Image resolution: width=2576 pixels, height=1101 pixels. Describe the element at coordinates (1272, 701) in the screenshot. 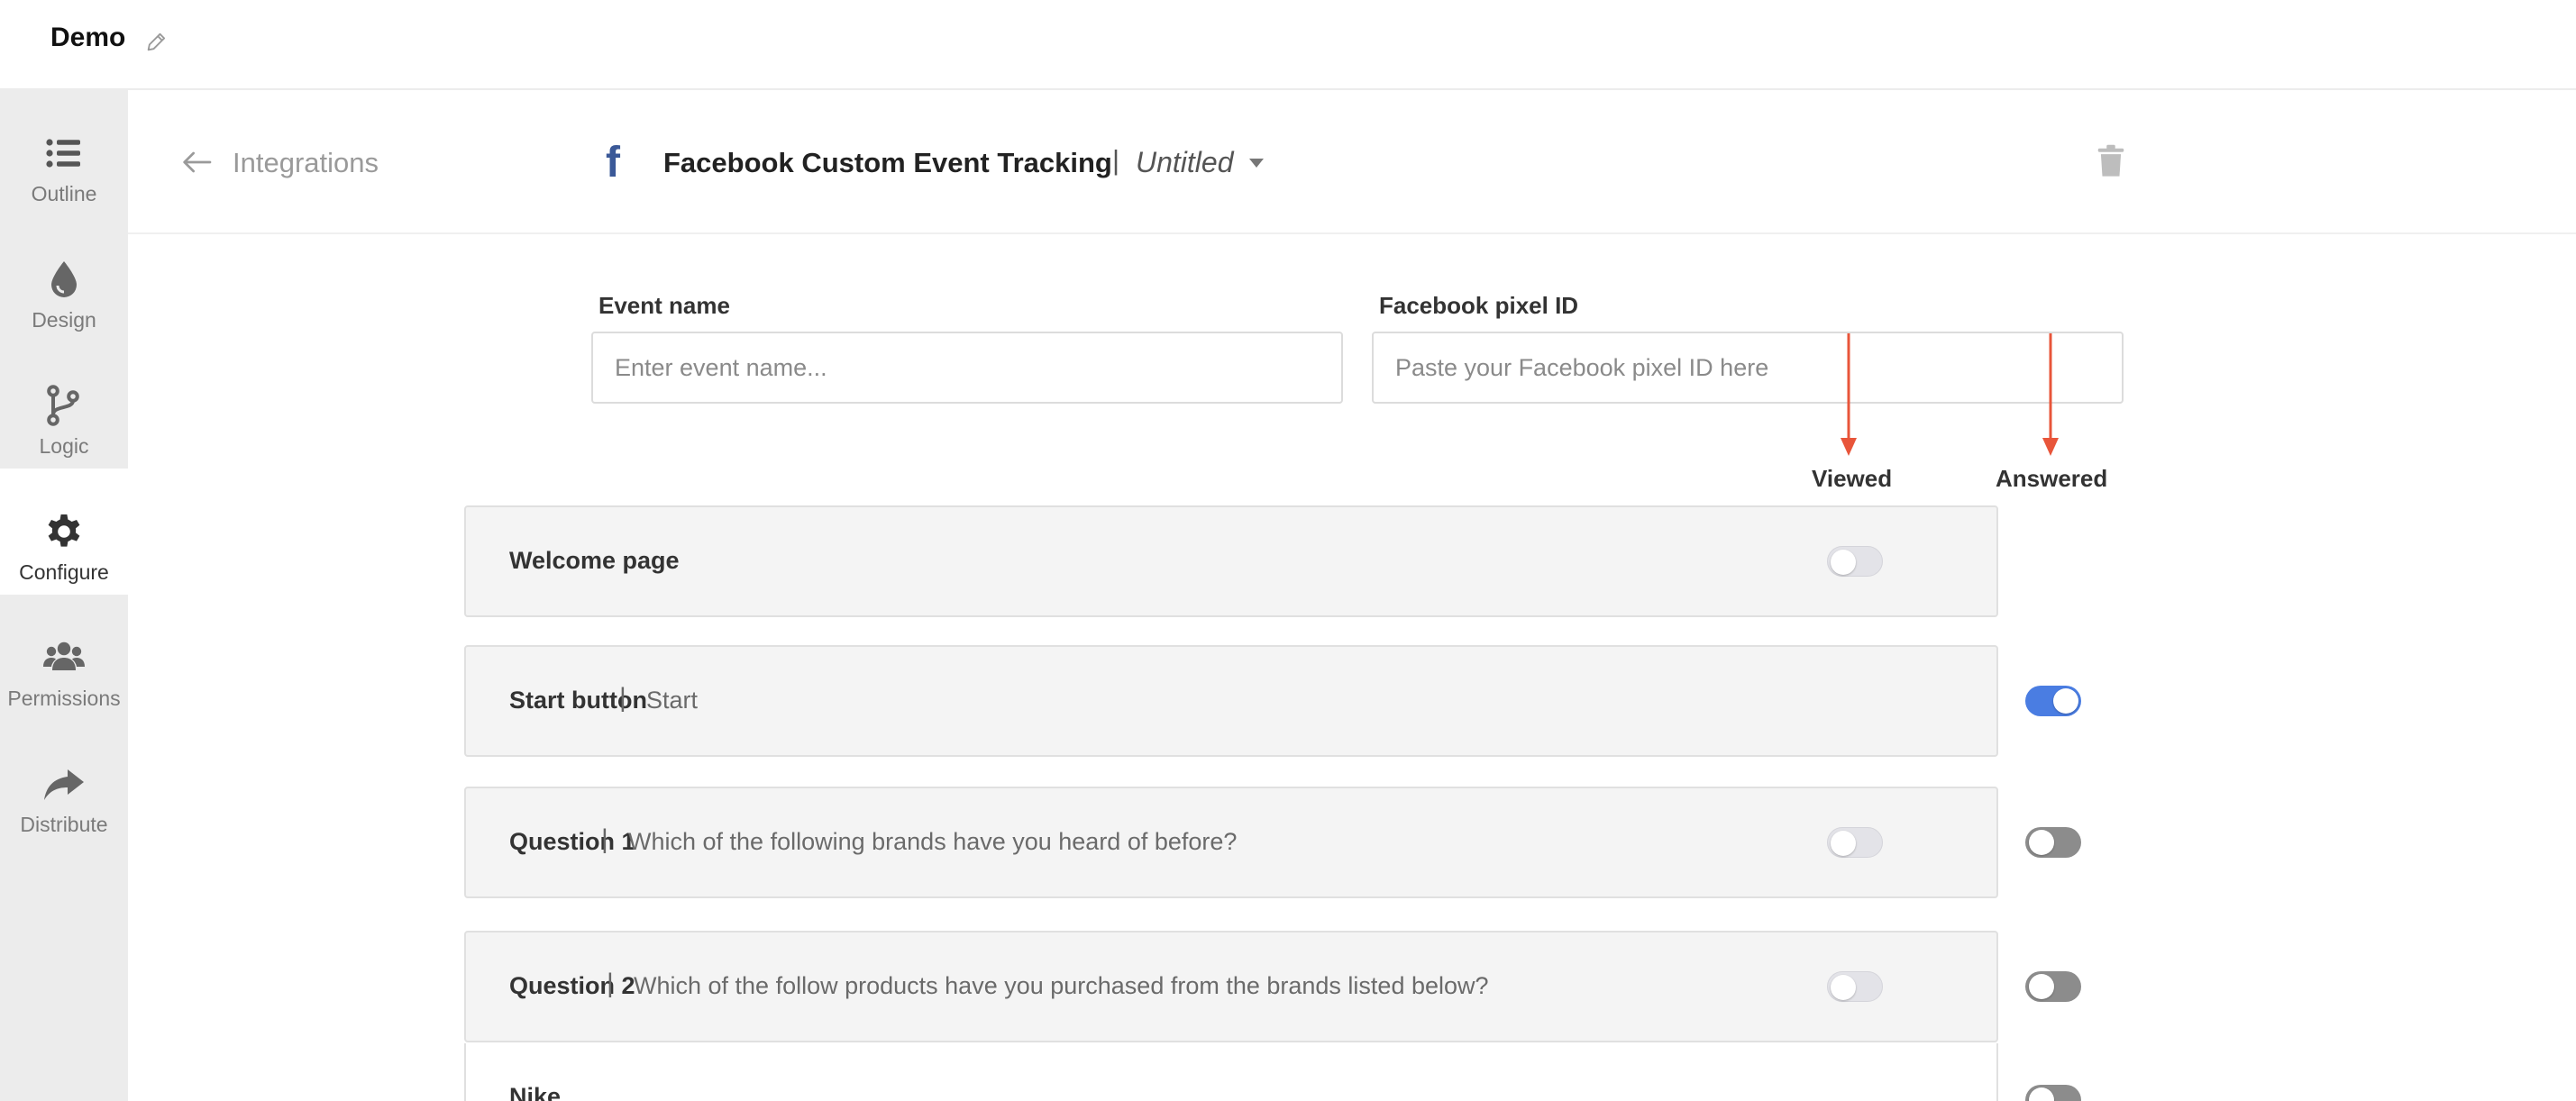

I see `event-row-start-button: Start button | Start` at that location.